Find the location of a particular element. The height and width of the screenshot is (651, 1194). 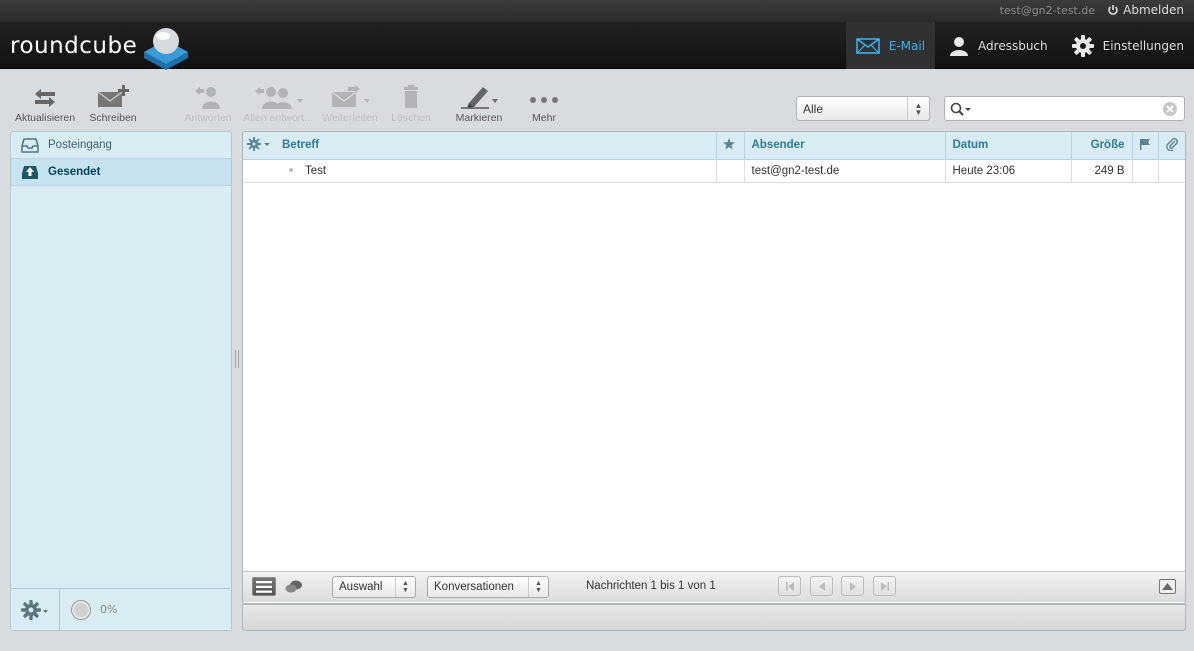

refresh-label: Aktualisieren is located at coordinates (45, 118).